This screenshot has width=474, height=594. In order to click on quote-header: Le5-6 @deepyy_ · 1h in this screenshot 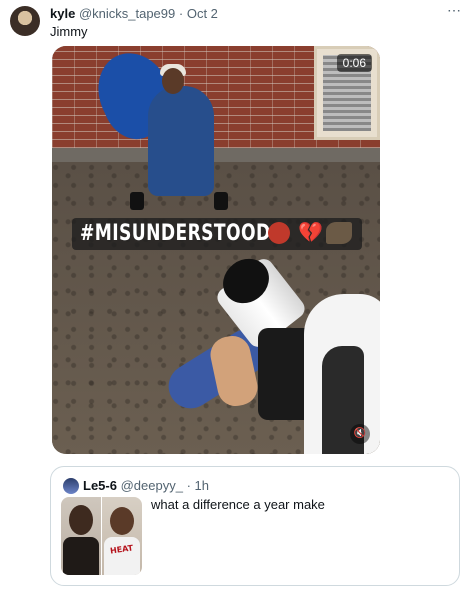, I will do `click(146, 485)`.